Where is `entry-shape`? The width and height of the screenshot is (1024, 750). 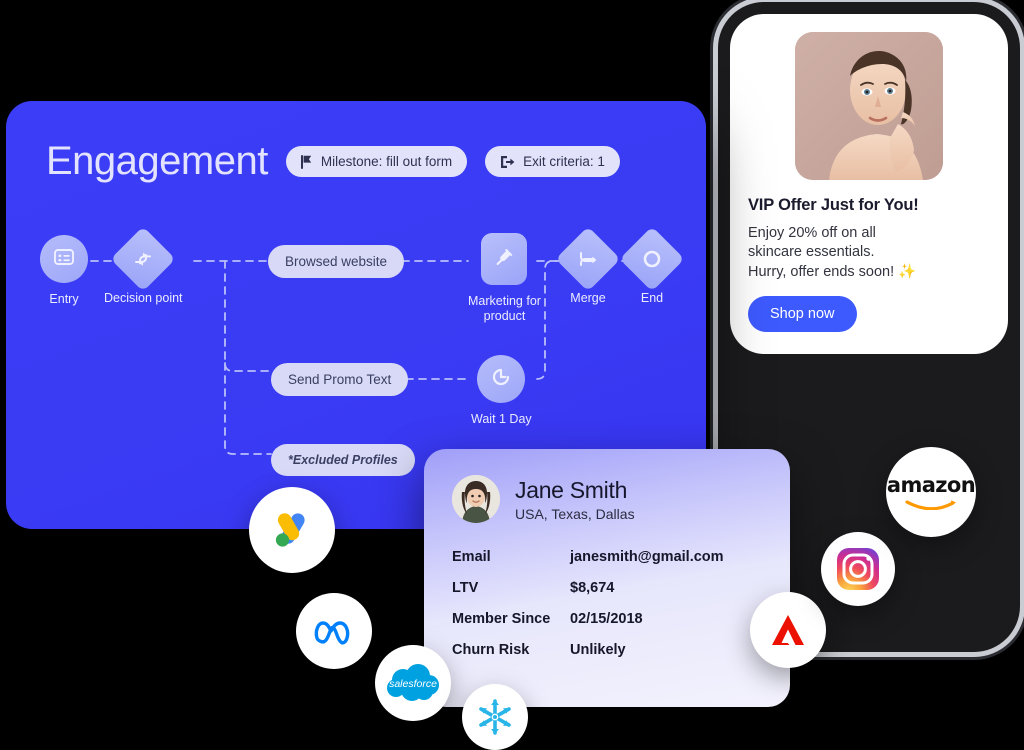
entry-shape is located at coordinates (64, 259).